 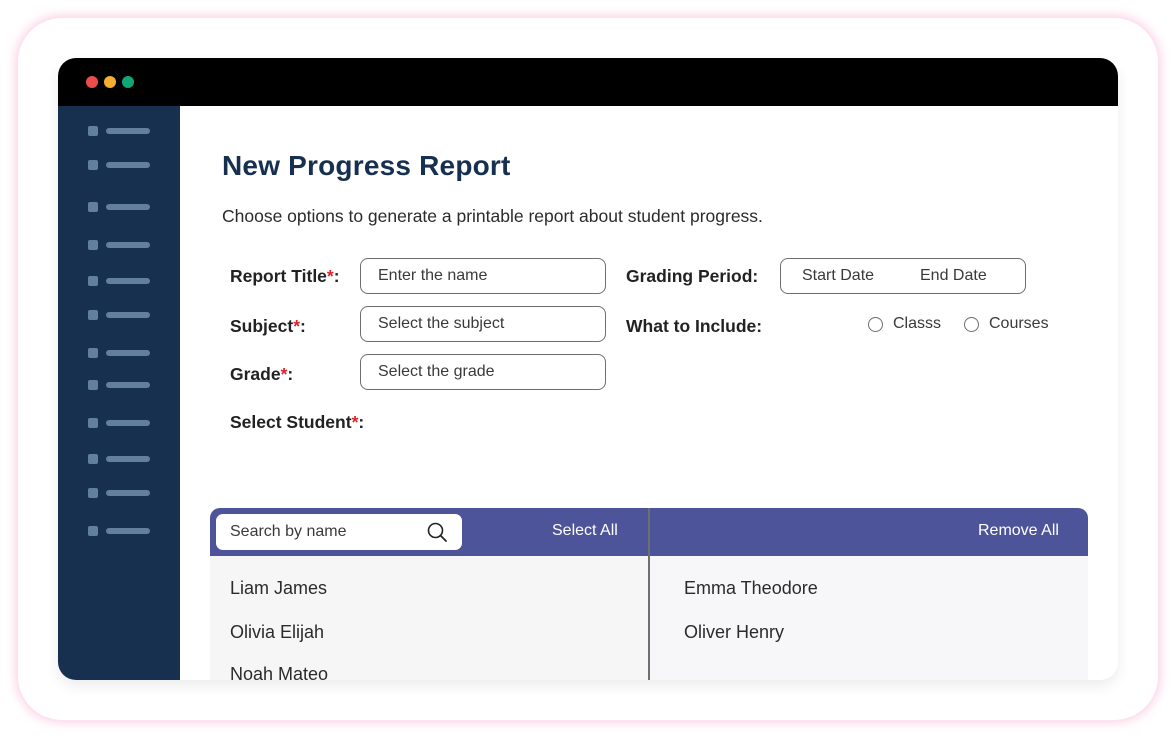 What do you see at coordinates (751, 588) in the screenshot?
I see `selected-student-item: Emma Theodore` at bounding box center [751, 588].